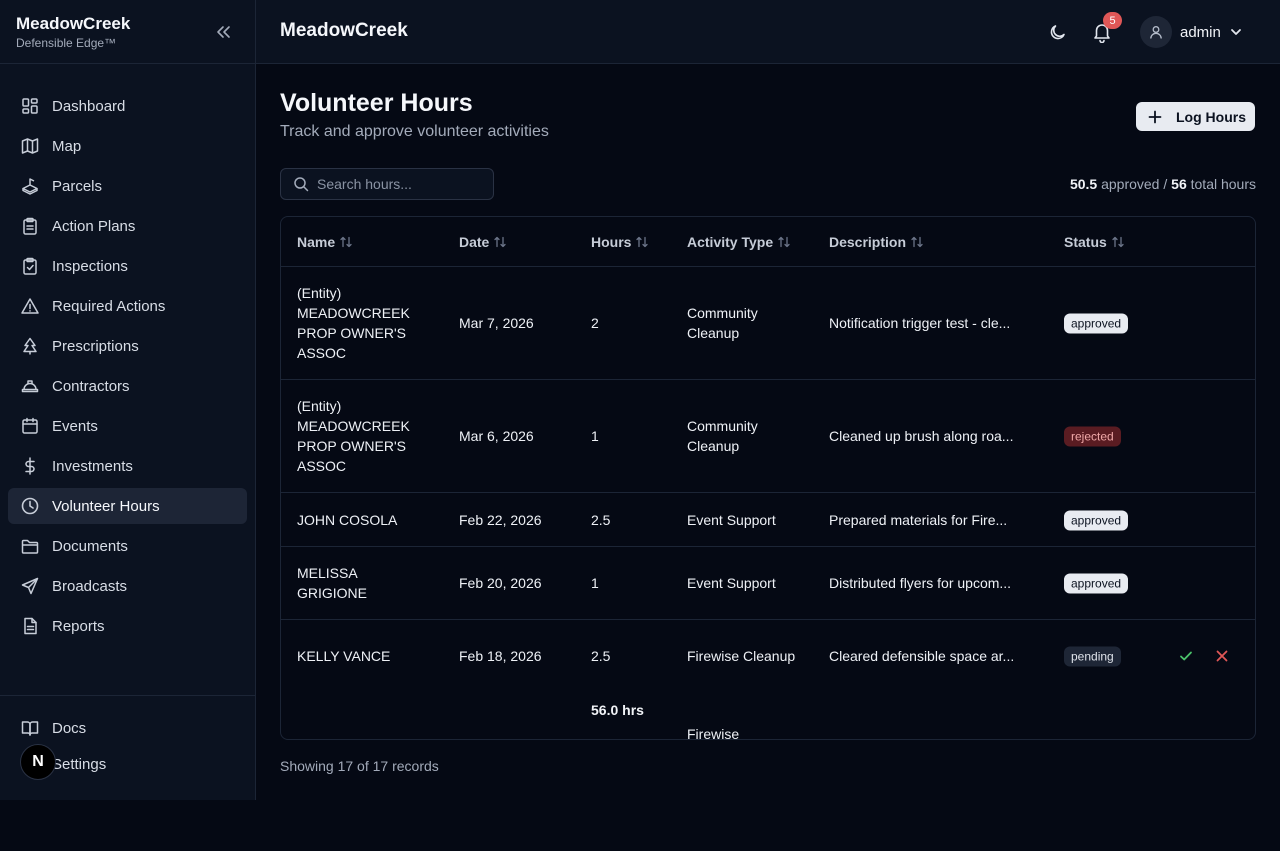  I want to click on status-badge: approved, so click(1096, 520).